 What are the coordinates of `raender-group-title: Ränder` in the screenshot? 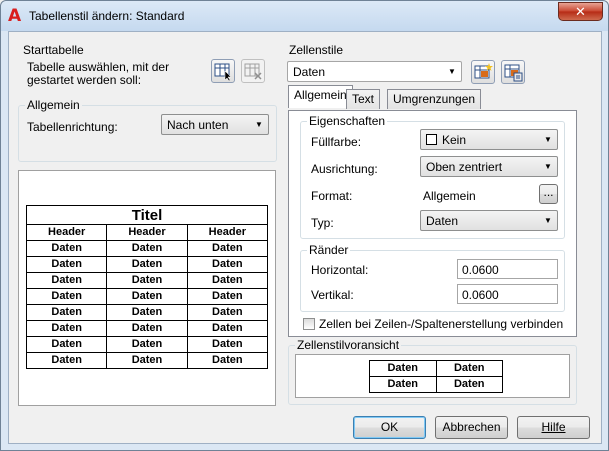 It's located at (329, 250).